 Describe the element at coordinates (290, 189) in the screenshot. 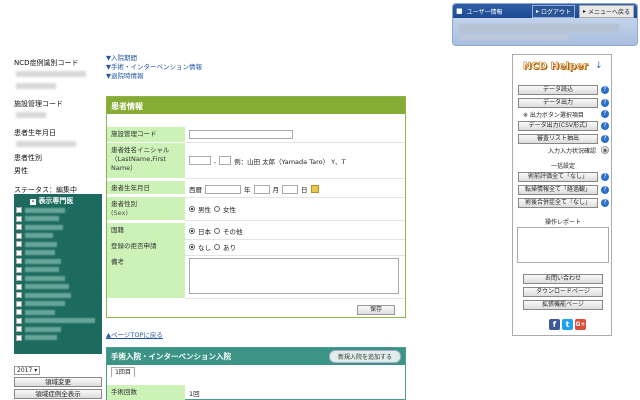

I see `birth-day-input` at that location.